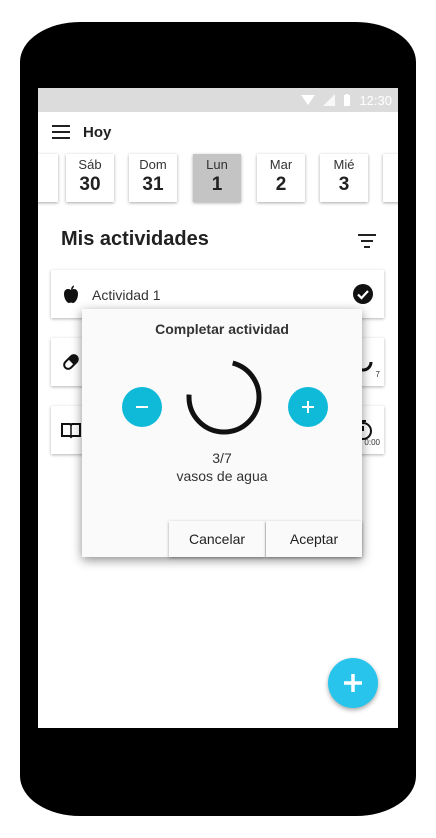 This screenshot has height=838, width=436. I want to click on pill-icon, so click(71, 362).